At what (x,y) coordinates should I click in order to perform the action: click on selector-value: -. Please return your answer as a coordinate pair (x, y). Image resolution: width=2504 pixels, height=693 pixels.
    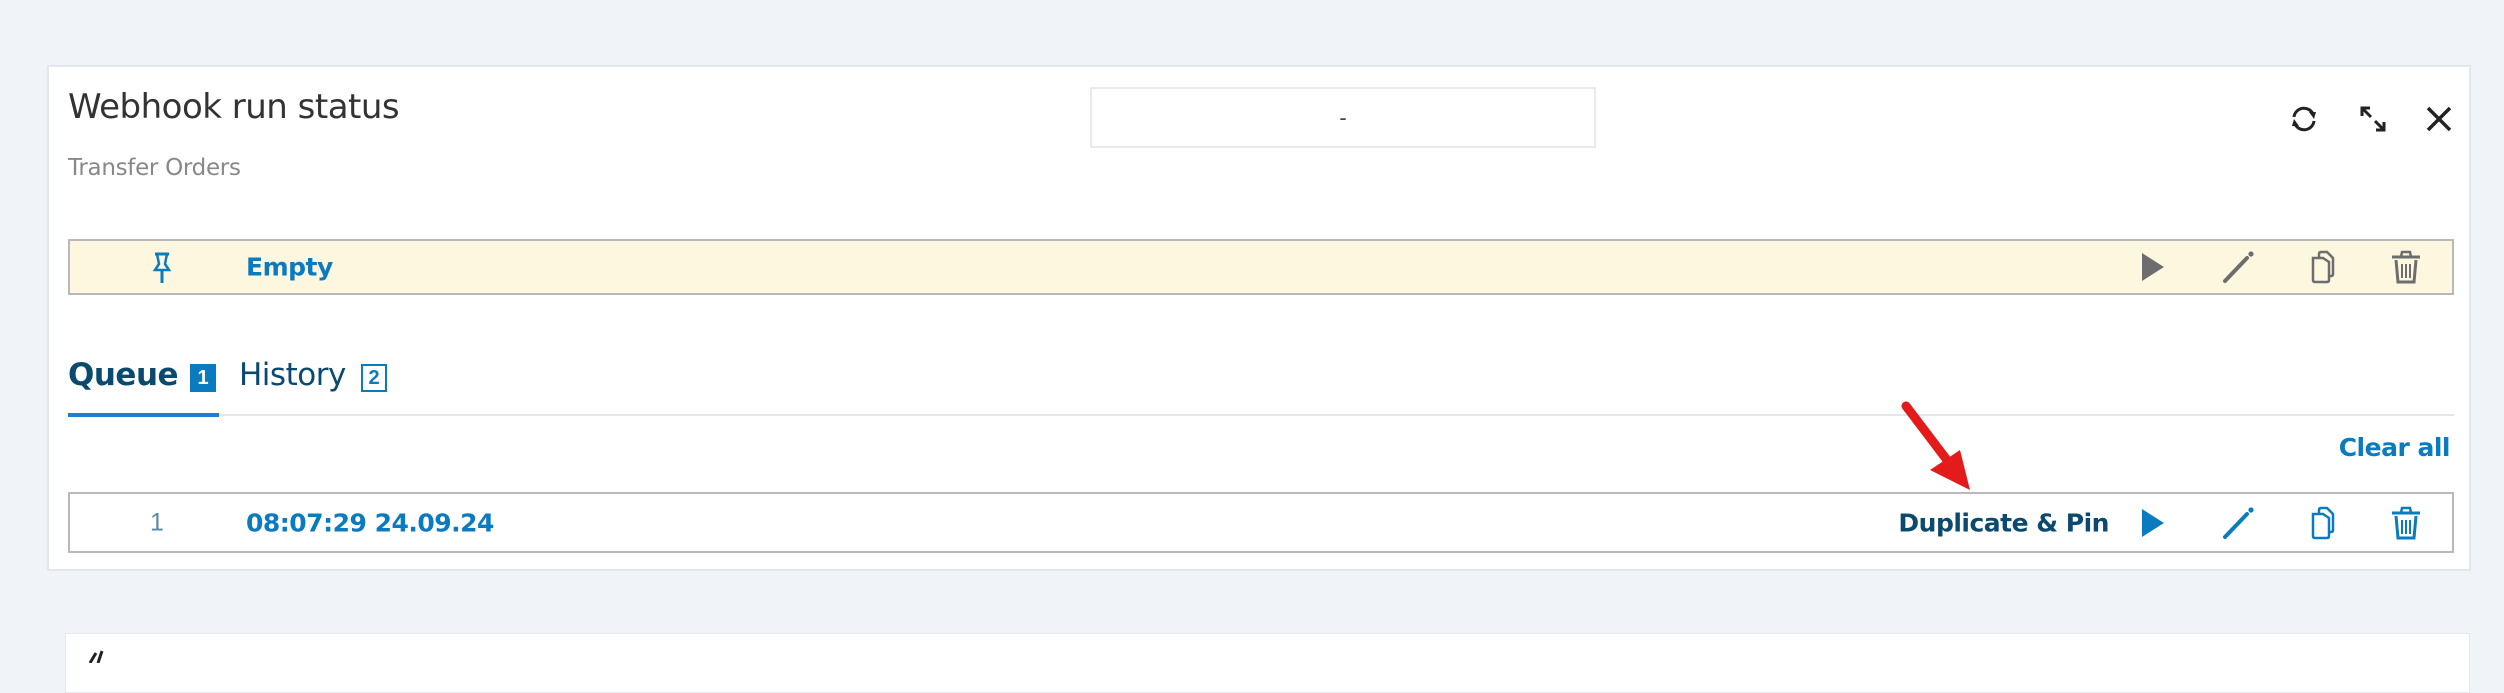
    Looking at the image, I should click on (1343, 117).